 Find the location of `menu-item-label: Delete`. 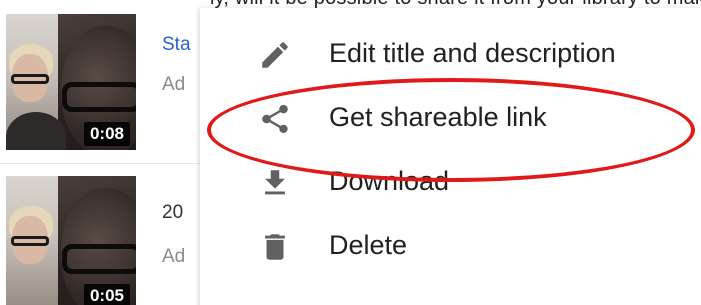

menu-item-label: Delete is located at coordinates (368, 245).